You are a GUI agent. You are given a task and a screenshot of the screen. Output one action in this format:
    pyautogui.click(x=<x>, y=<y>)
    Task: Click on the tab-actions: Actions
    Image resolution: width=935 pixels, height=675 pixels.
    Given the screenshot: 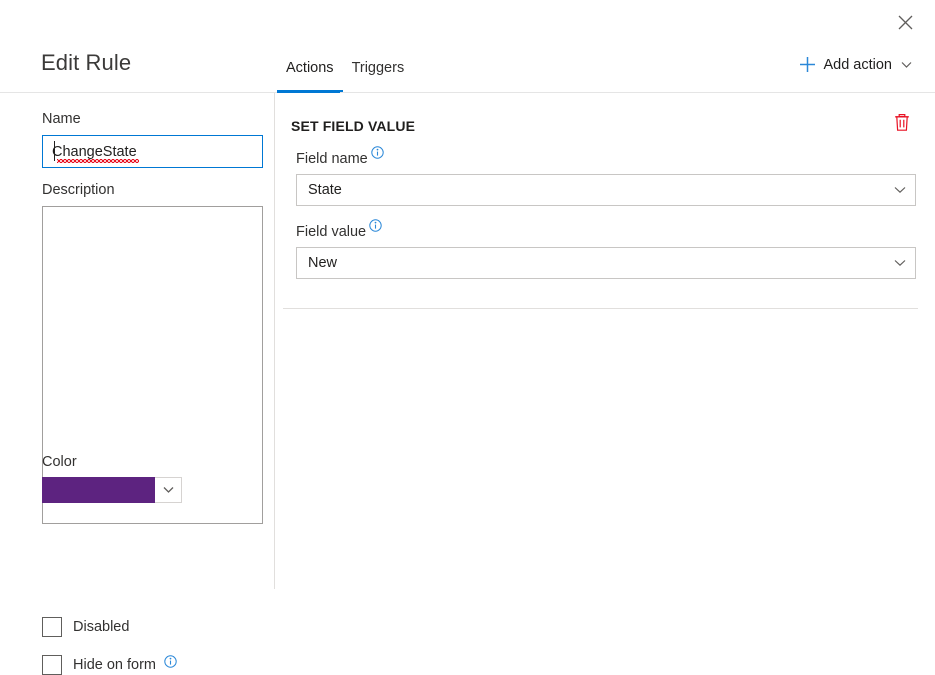 What is the action you would take?
    pyautogui.click(x=310, y=68)
    